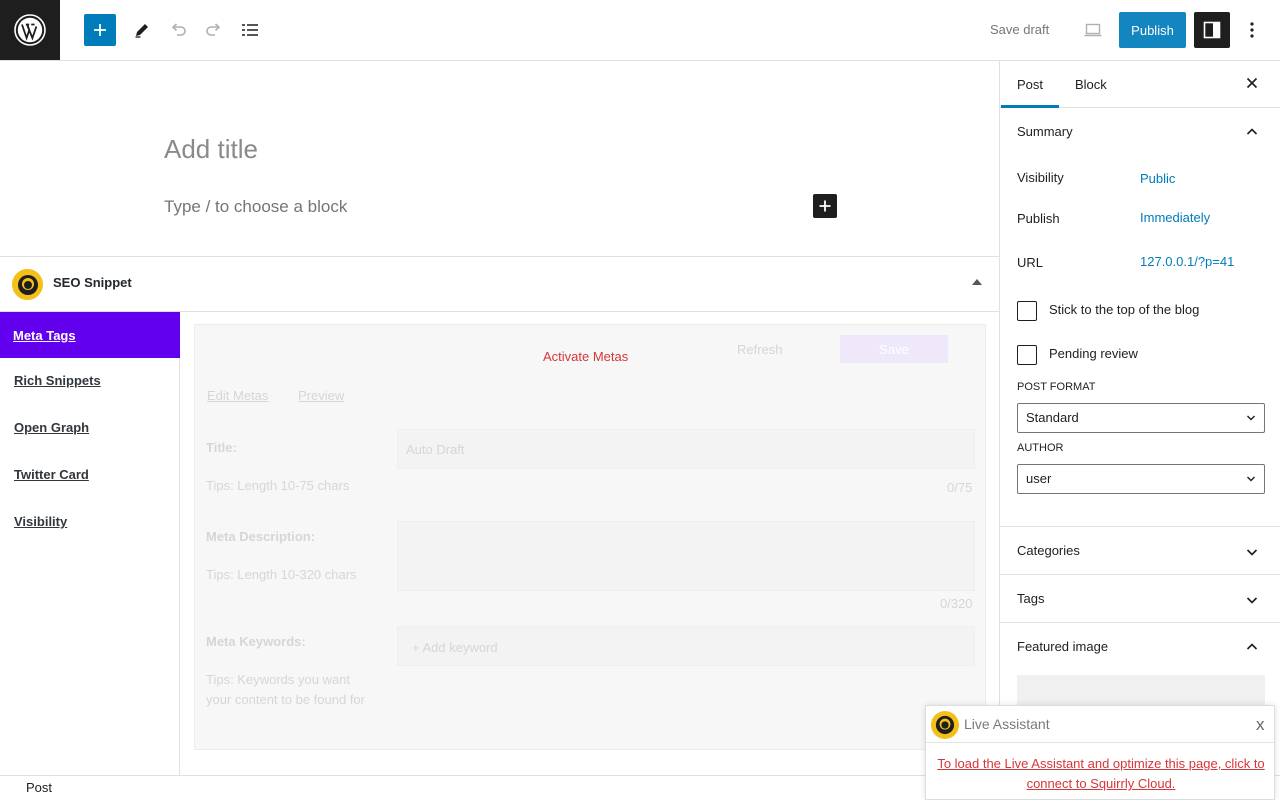 The image size is (1280, 800). What do you see at coordinates (281, 574) in the screenshot?
I see `meta-description-tip: Tips: Length 10-320 chars` at bounding box center [281, 574].